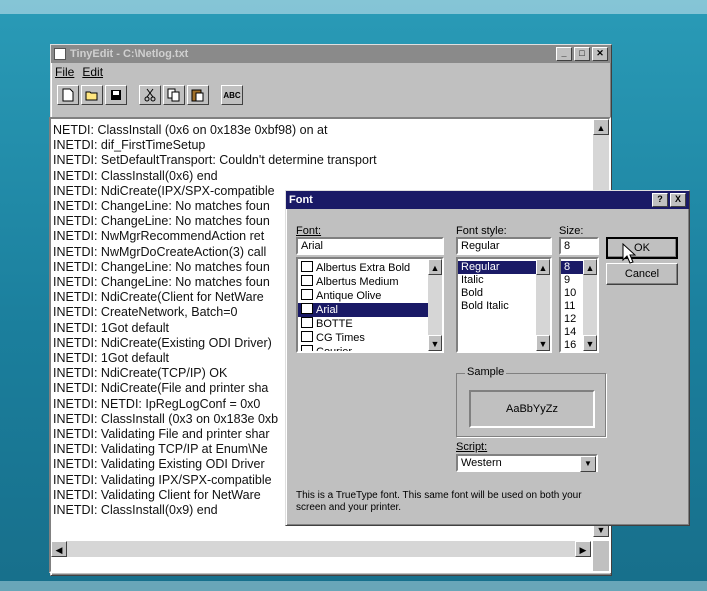 The height and width of the screenshot is (591, 707). What do you see at coordinates (481, 463) in the screenshot?
I see `script-value: Western` at bounding box center [481, 463].